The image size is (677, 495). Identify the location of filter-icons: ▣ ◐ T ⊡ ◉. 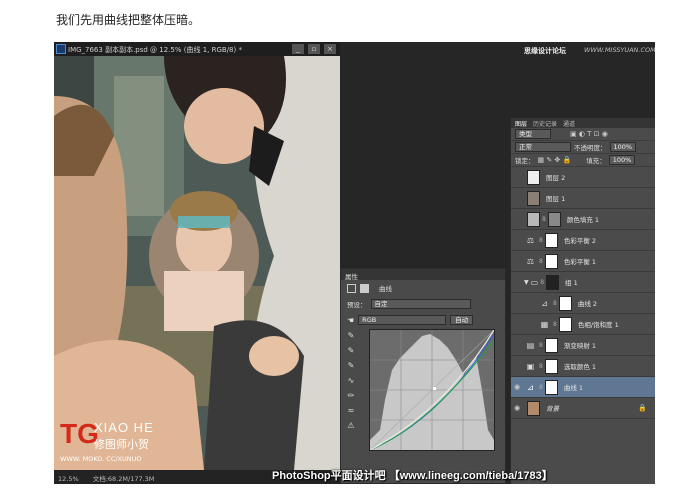
(589, 134).